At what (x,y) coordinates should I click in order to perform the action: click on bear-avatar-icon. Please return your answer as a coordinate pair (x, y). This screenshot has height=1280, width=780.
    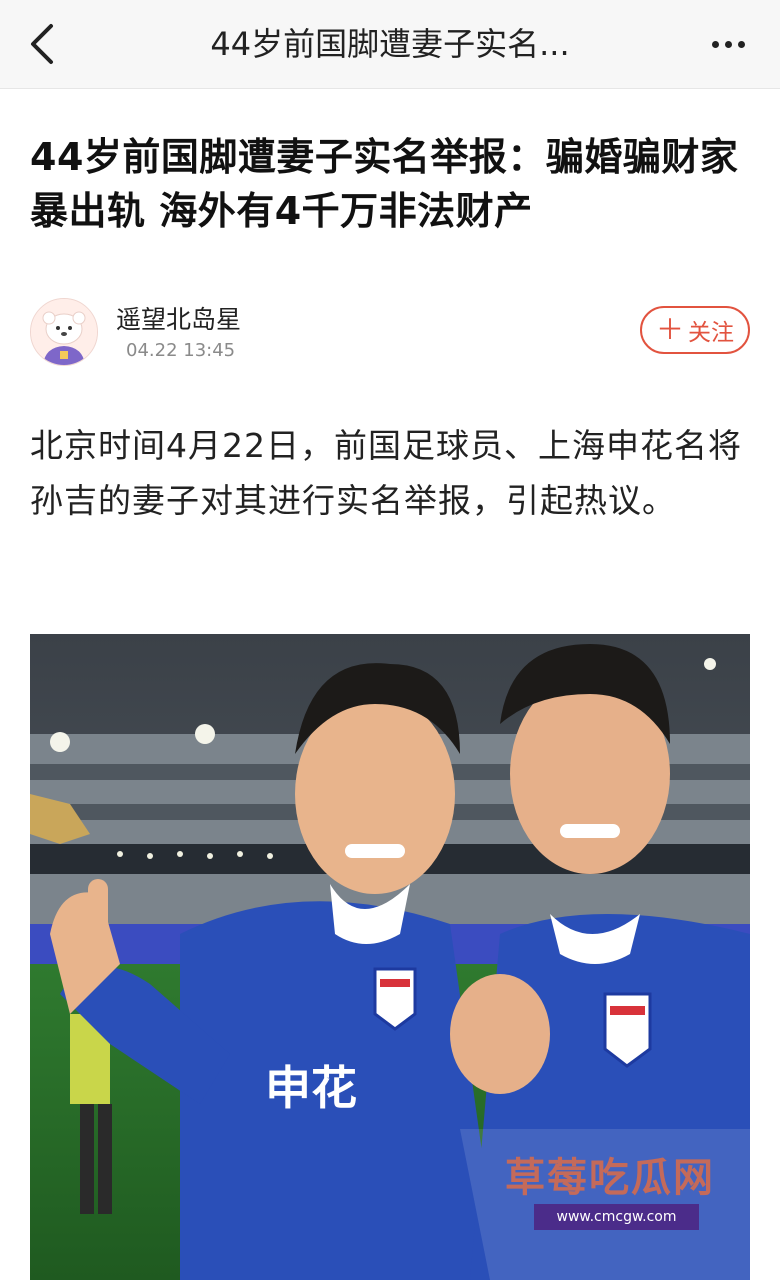
    Looking at the image, I should click on (64, 332).